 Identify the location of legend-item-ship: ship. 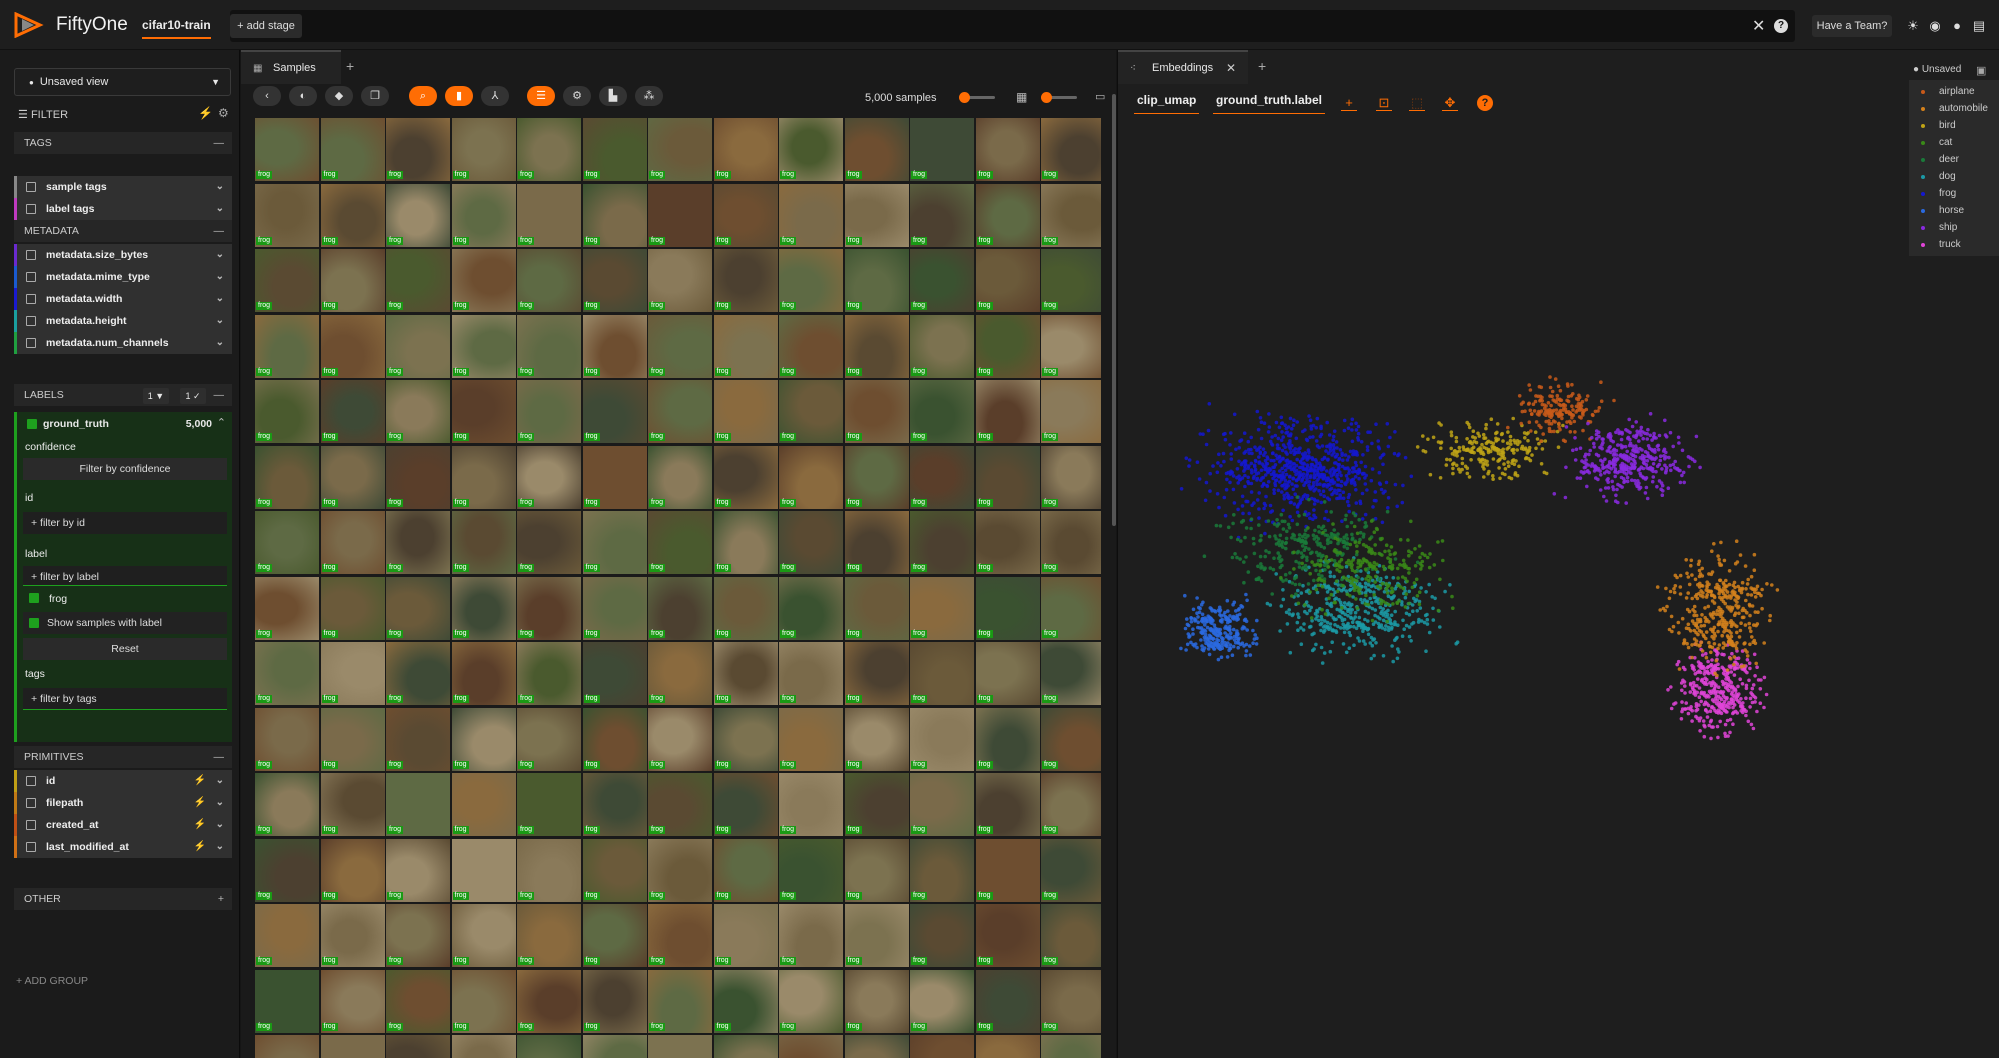
(1939, 227).